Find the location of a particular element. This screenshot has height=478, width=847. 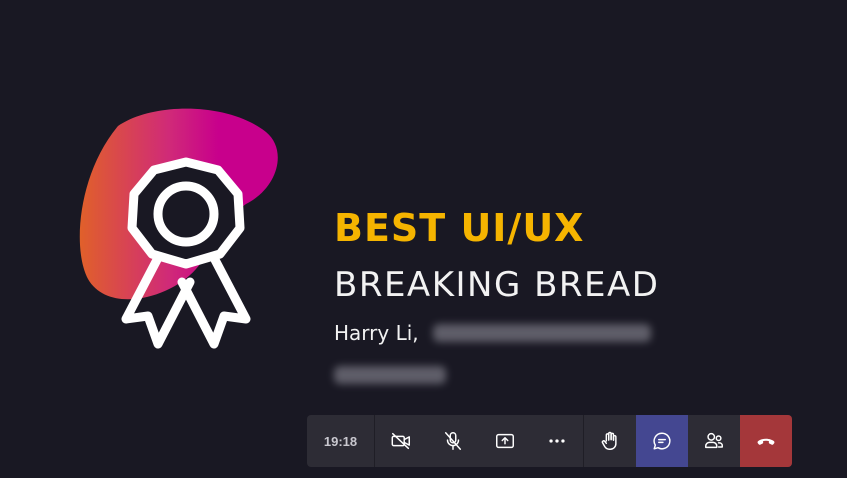

share-screen-button is located at coordinates (505, 441).